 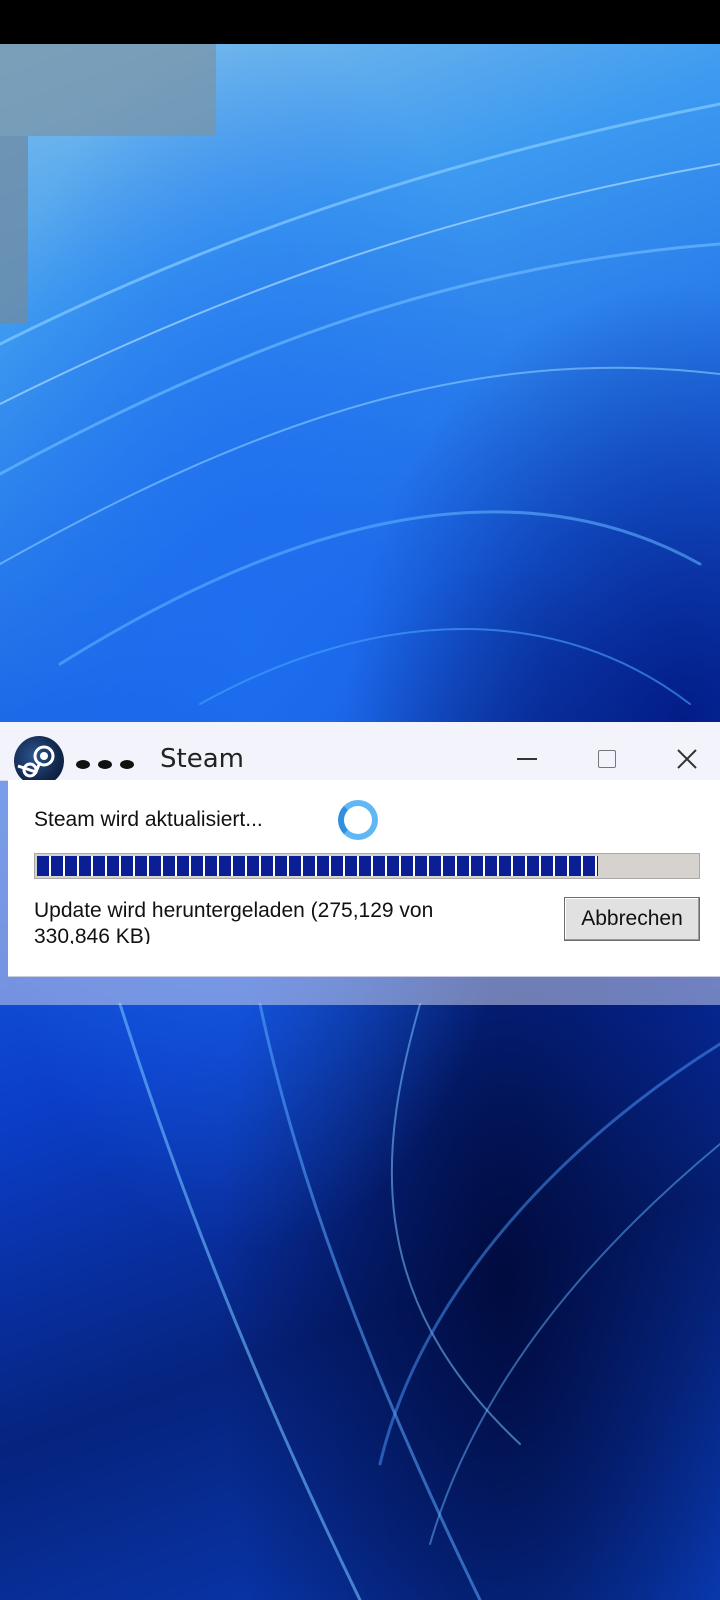 I want to click on maximize-icon, so click(x=607, y=759).